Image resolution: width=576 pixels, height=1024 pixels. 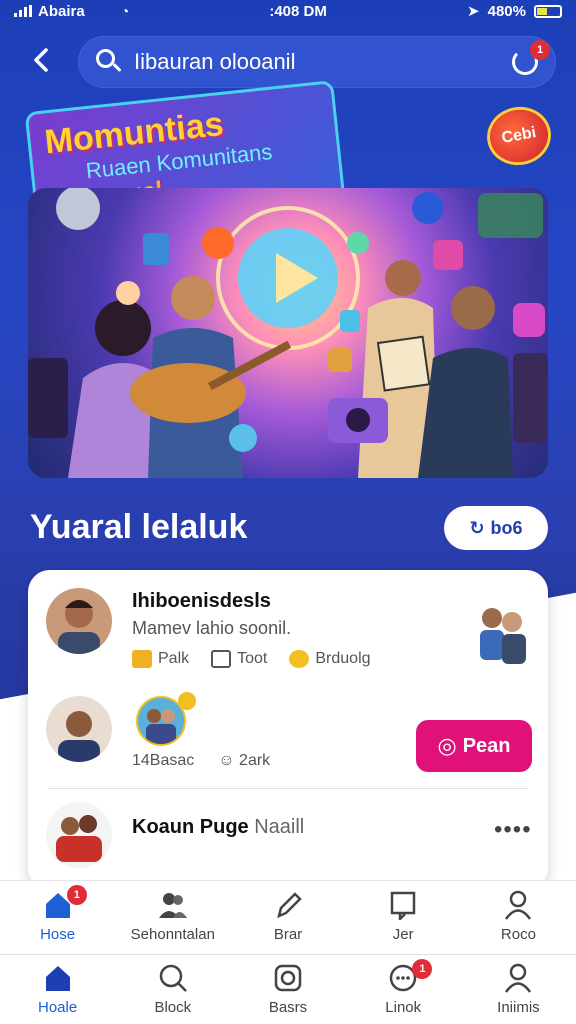 What do you see at coordinates (172, 905) in the screenshot?
I see `people-icon` at bounding box center [172, 905].